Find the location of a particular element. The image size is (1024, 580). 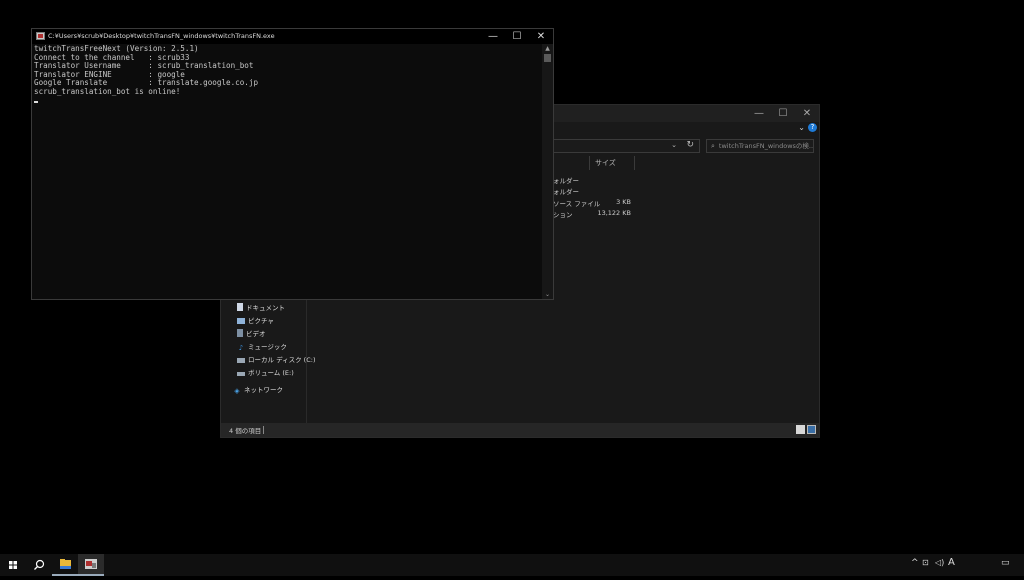

nav-item-label: ボリューム (E:) is located at coordinates (271, 373).